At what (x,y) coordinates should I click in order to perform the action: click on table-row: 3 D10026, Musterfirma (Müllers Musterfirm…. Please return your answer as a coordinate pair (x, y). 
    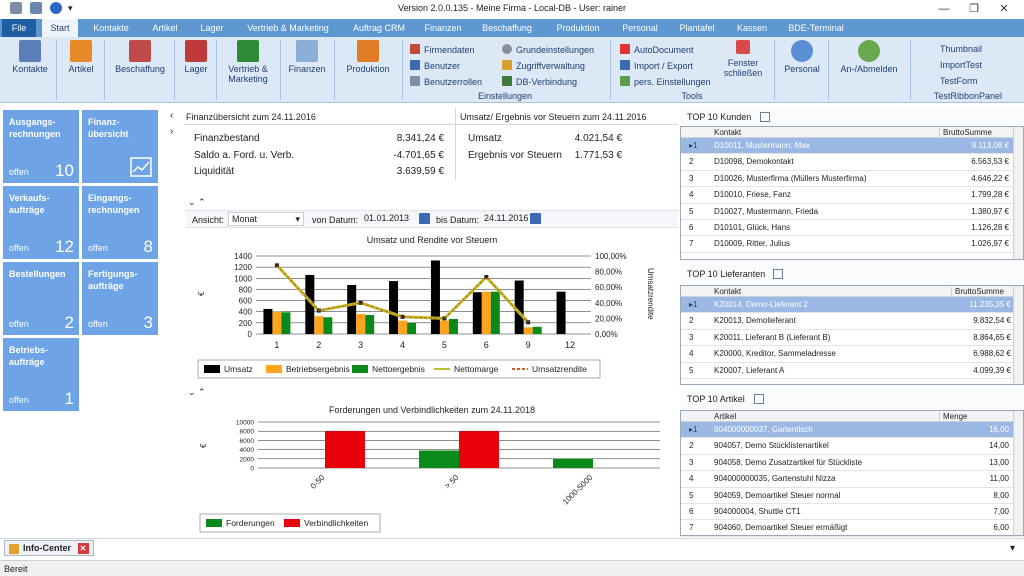
    Looking at the image, I should click on (852, 179).